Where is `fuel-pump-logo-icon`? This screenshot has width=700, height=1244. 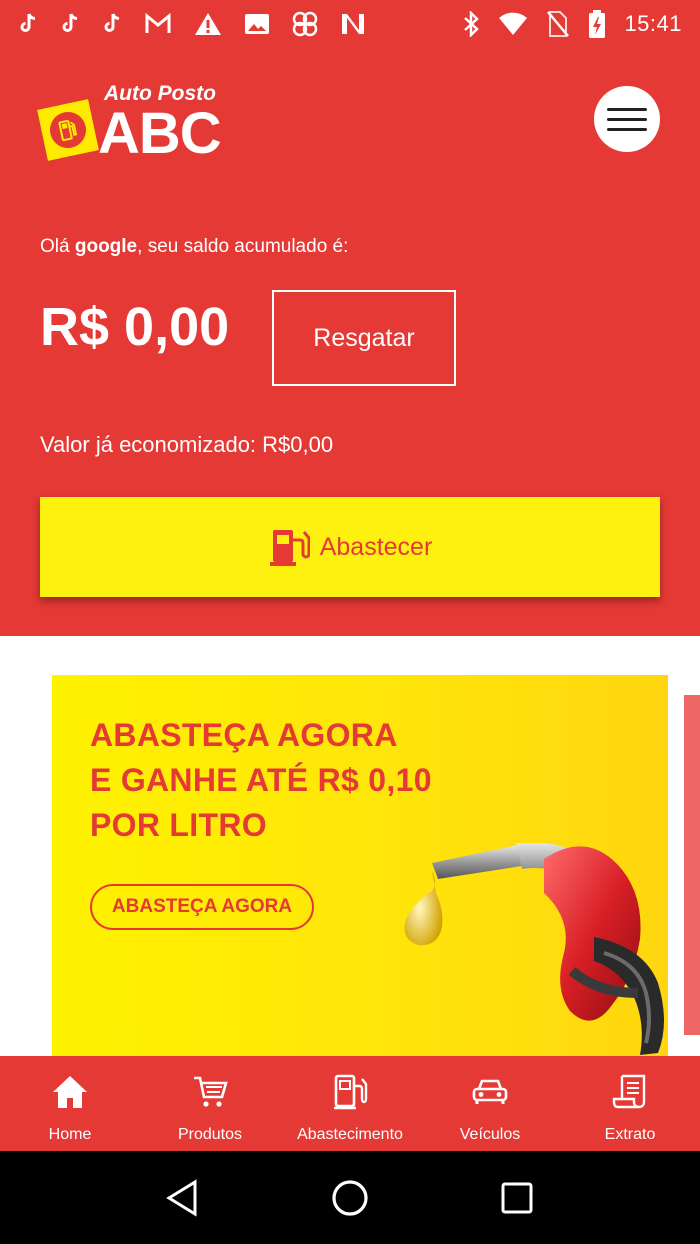 fuel-pump-logo-icon is located at coordinates (68, 130).